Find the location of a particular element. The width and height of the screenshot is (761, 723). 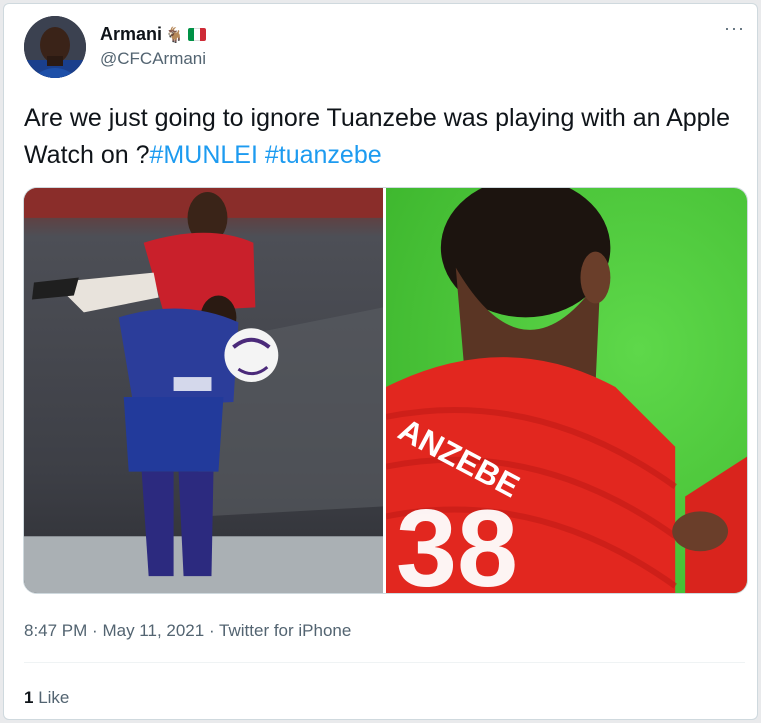

likes-count: 1 Like is located at coordinates (46, 698).